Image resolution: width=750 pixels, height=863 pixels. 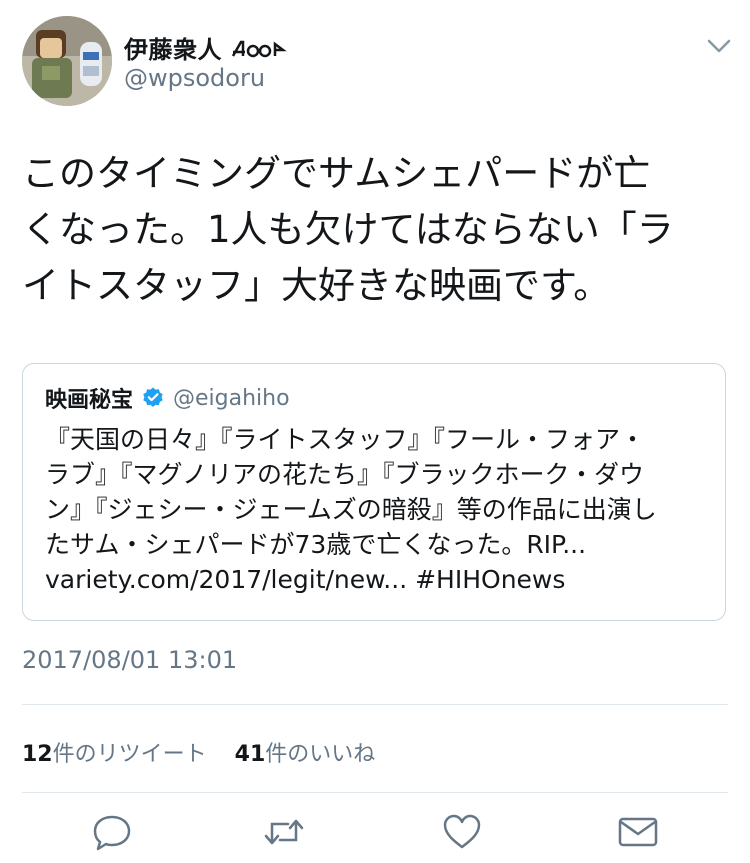 What do you see at coordinates (129, 754) in the screenshot?
I see `retweet-label: 件のリツイート` at bounding box center [129, 754].